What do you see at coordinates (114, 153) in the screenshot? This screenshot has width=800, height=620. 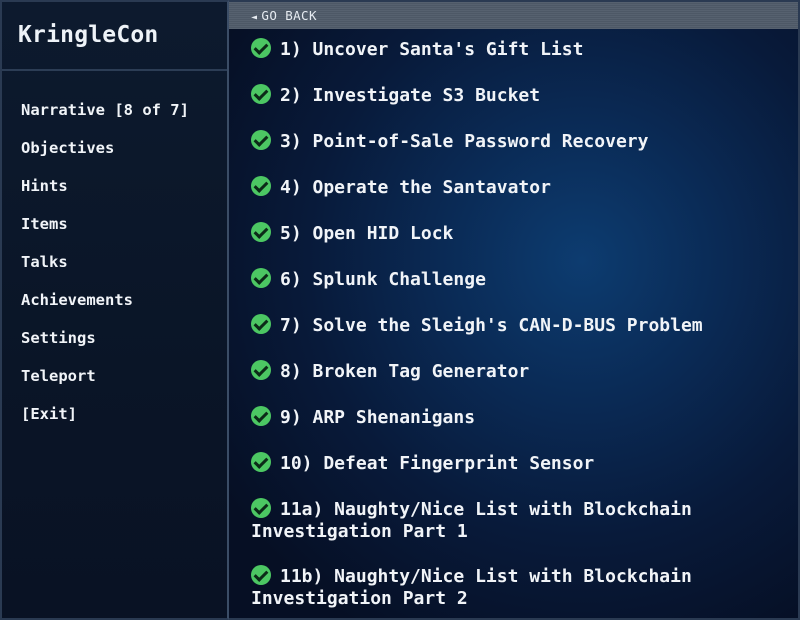 I see `sidebar-item-objectives: Objectives` at bounding box center [114, 153].